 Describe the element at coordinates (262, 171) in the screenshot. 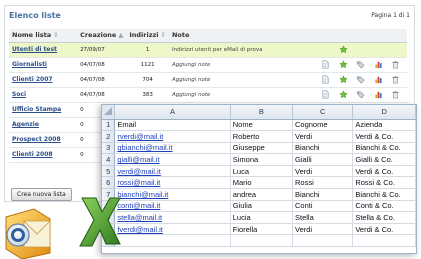

I see `cell-first-name: Luca` at that location.